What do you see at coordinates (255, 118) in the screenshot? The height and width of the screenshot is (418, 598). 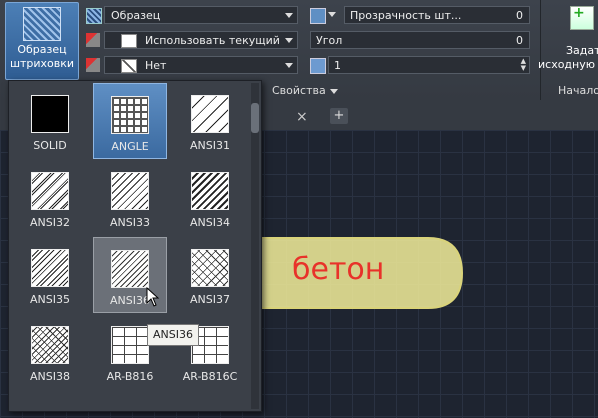 I see `scroll-thumb` at bounding box center [255, 118].